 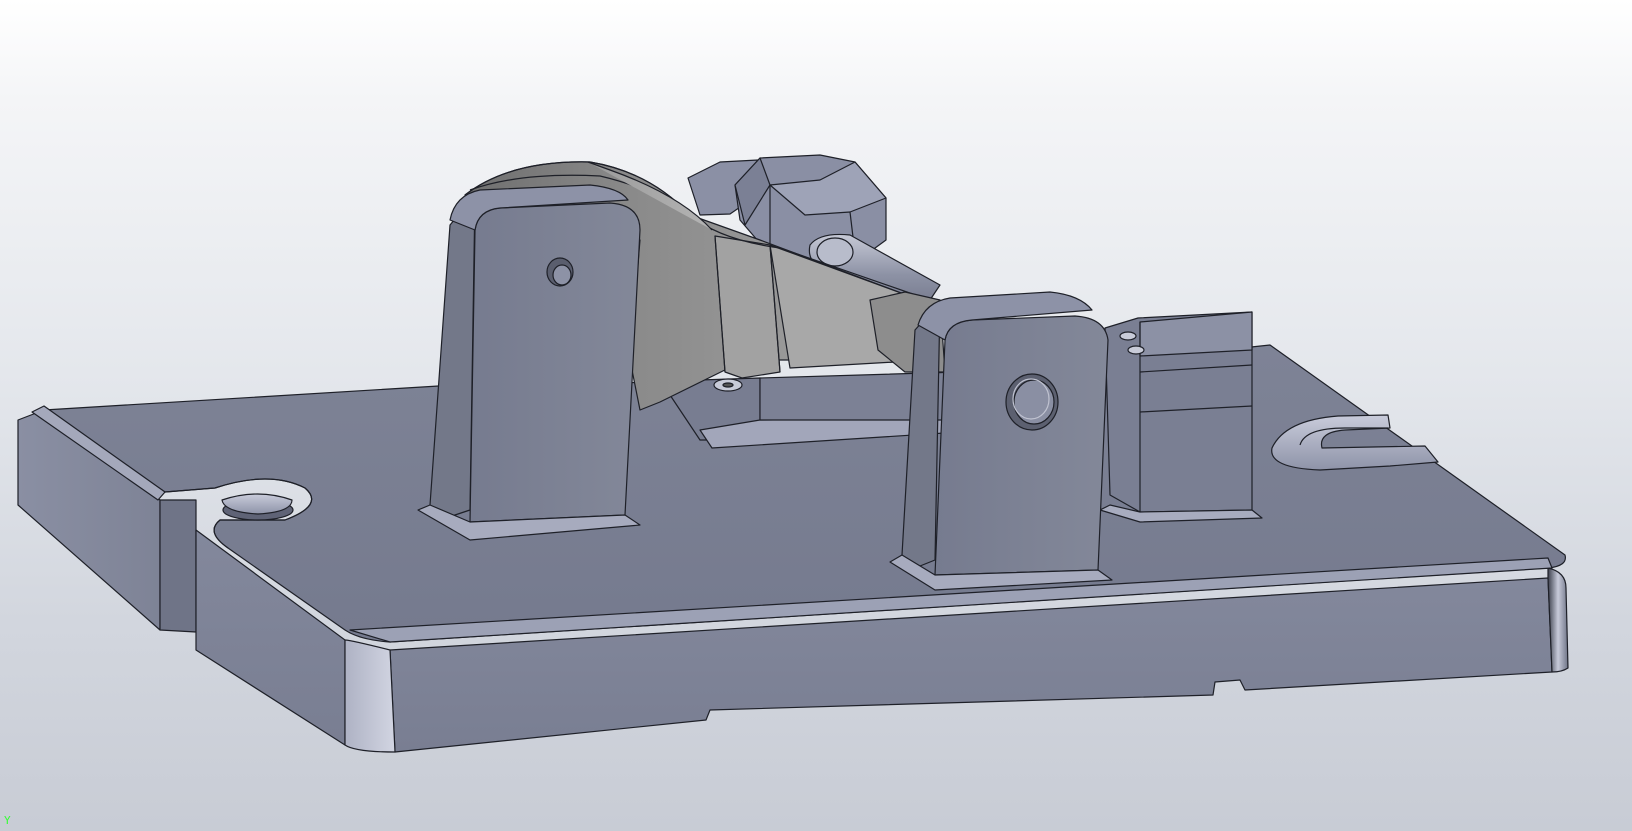 What do you see at coordinates (1181, 417) in the screenshot?
I see `stop-block` at bounding box center [1181, 417].